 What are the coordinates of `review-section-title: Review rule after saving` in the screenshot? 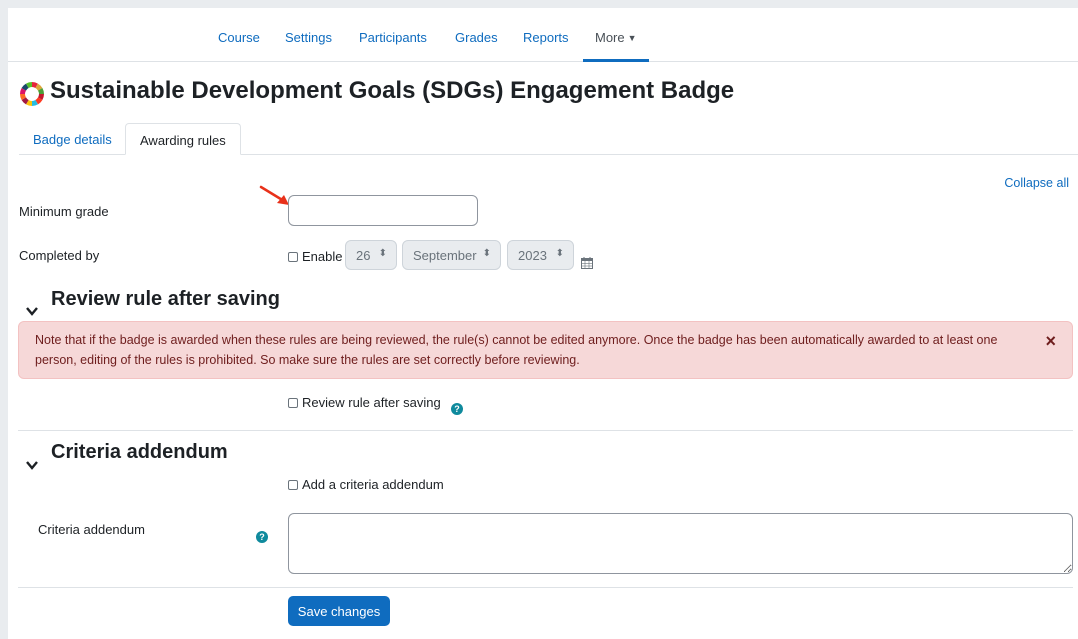 It's located at (165, 299).